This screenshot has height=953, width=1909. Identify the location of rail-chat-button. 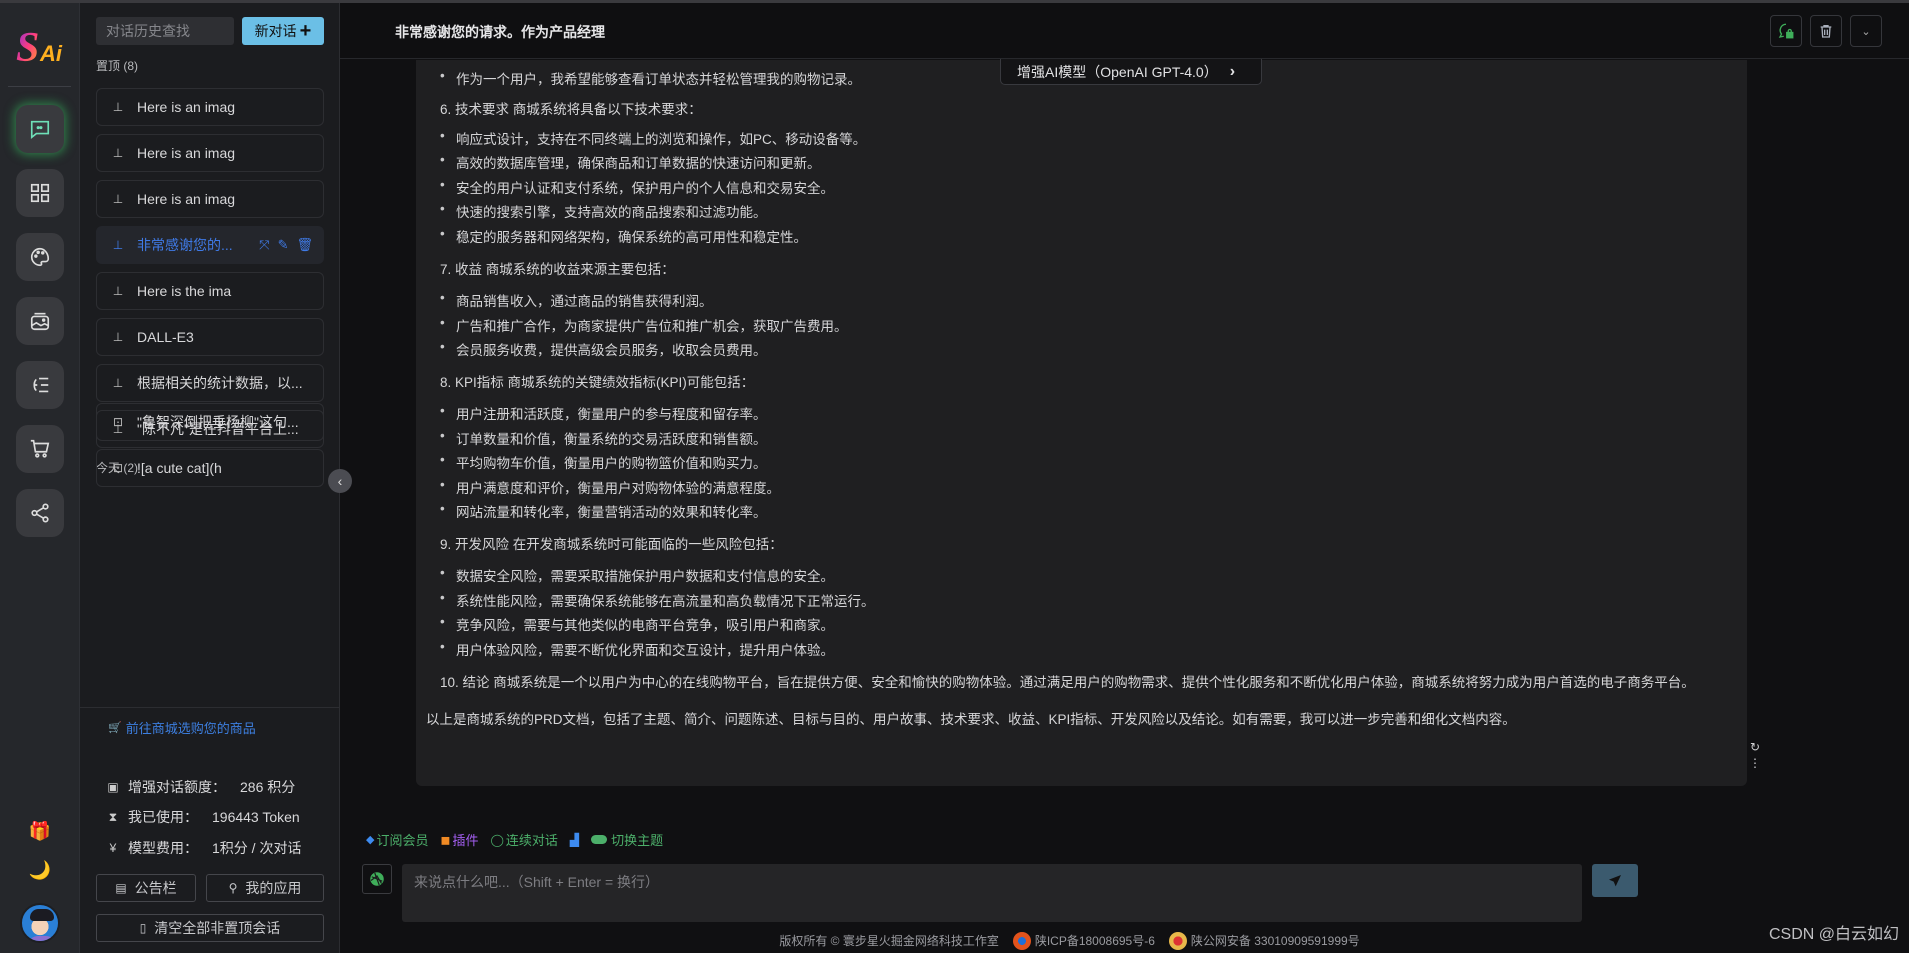
(40, 129).